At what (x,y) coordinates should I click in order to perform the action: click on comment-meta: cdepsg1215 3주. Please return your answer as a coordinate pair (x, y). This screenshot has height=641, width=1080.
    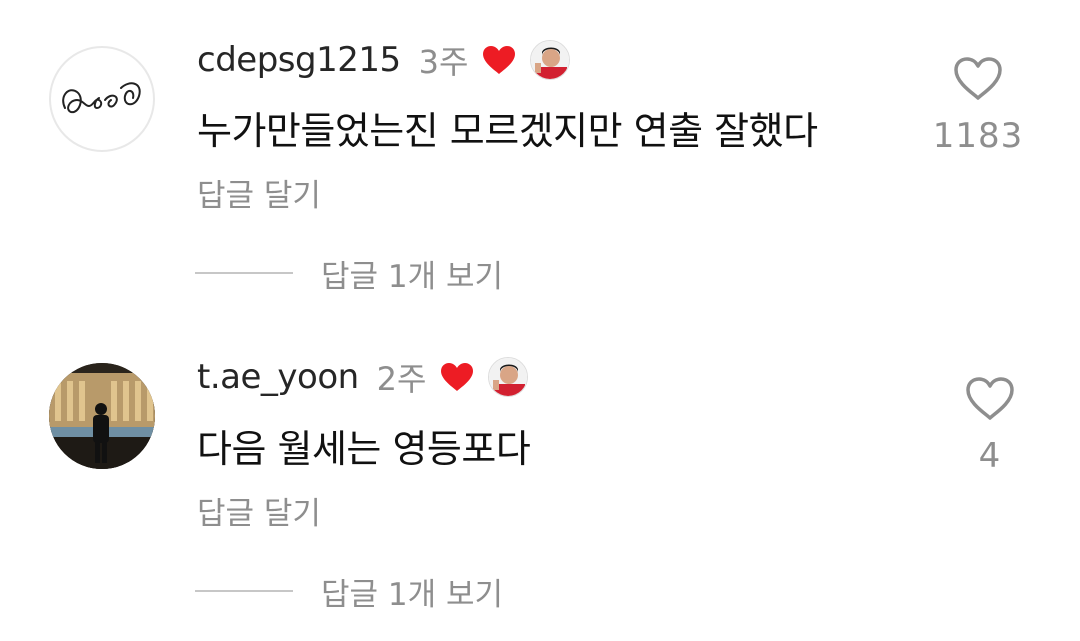
    Looking at the image, I should click on (384, 60).